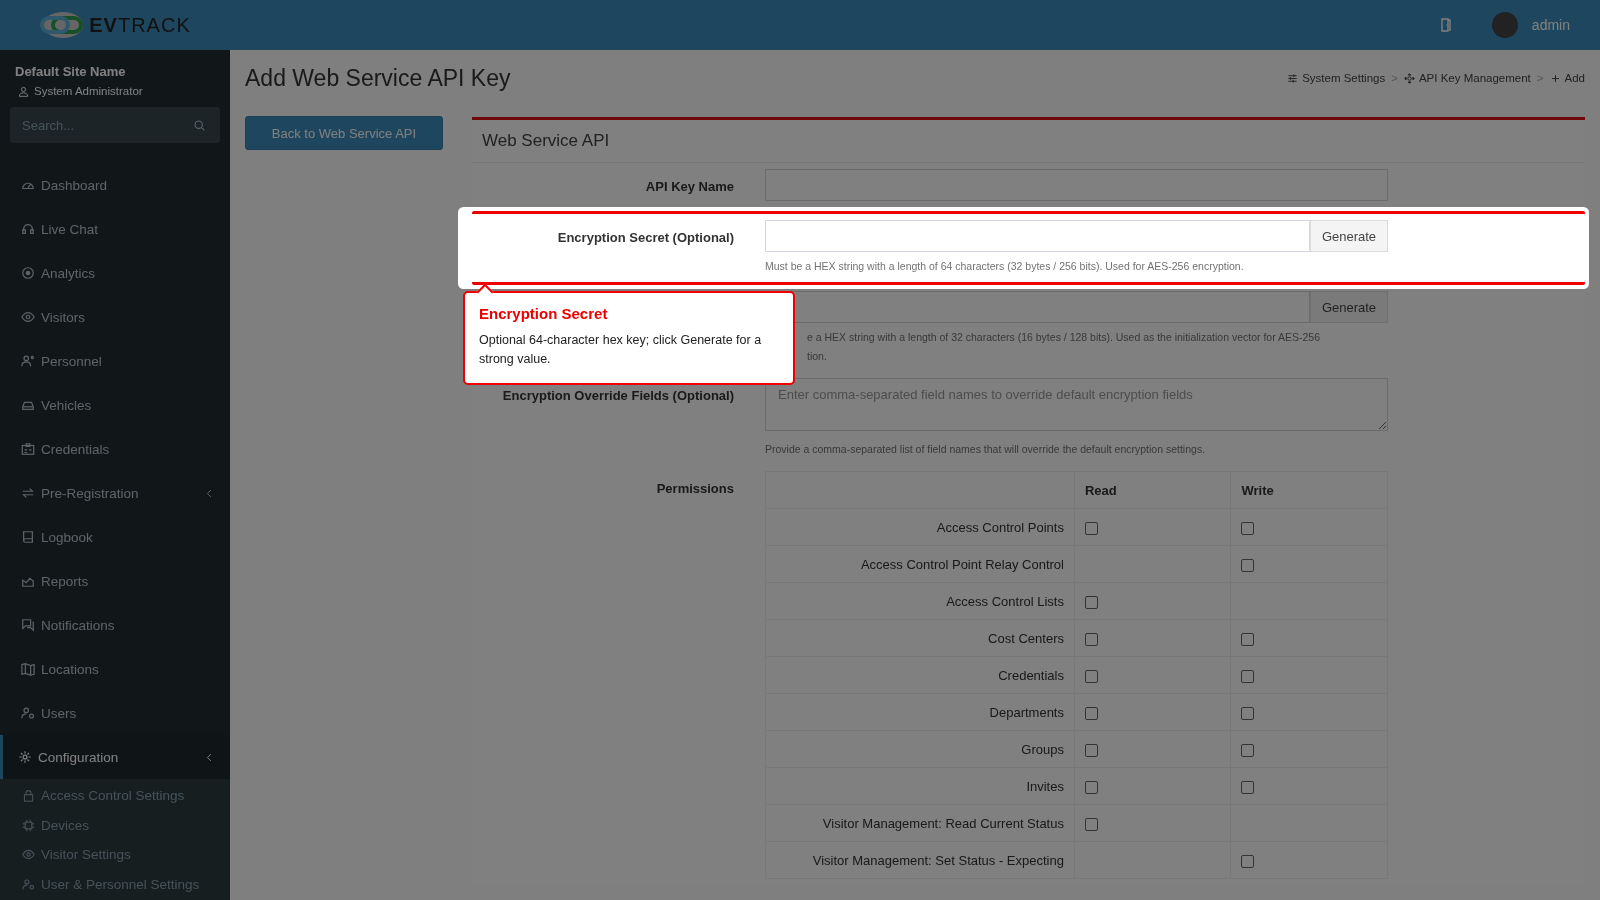 The width and height of the screenshot is (1600, 900). What do you see at coordinates (1293, 78) in the screenshot?
I see `sliders-icon` at bounding box center [1293, 78].